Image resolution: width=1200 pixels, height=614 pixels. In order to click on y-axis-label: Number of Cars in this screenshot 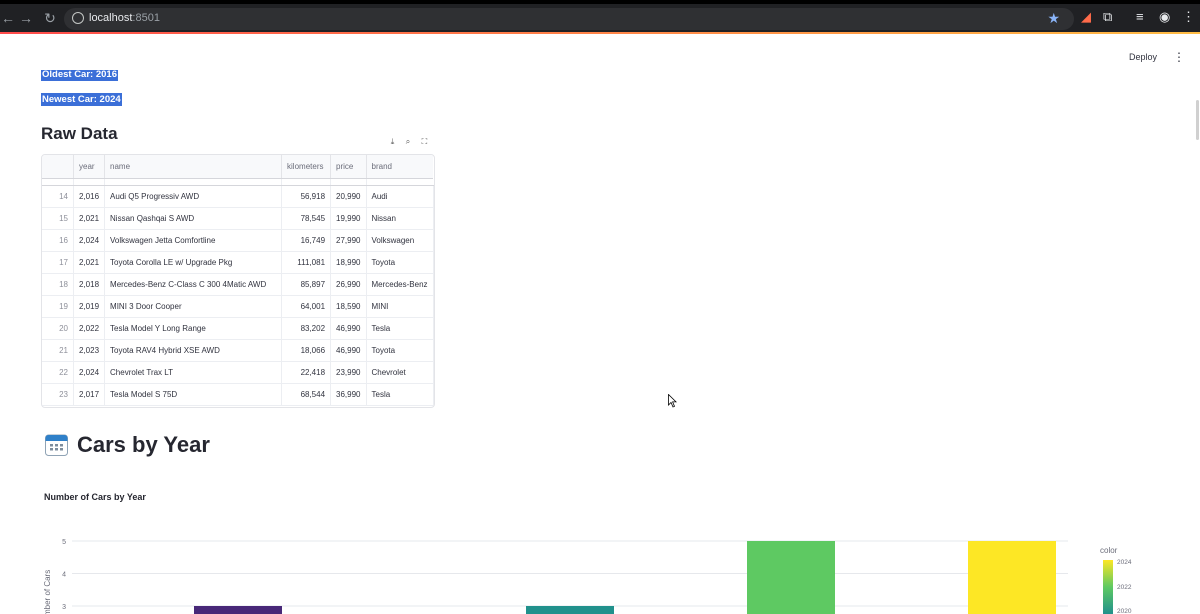, I will do `click(47, 592)`.